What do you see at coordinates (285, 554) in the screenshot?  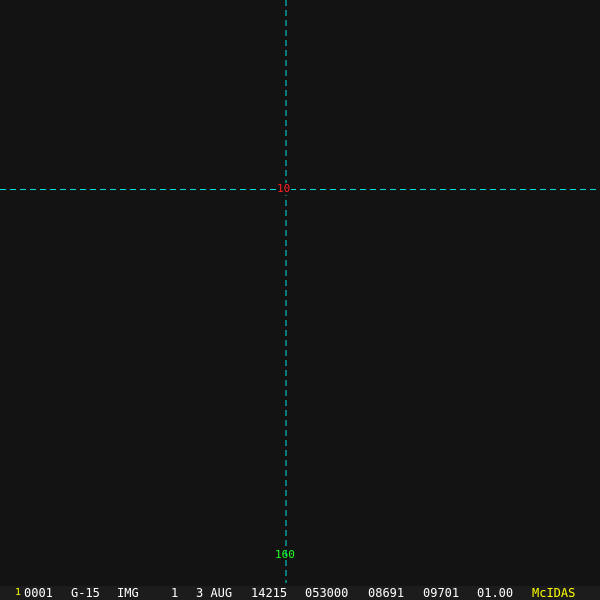 I see `longitude-label: 160` at bounding box center [285, 554].